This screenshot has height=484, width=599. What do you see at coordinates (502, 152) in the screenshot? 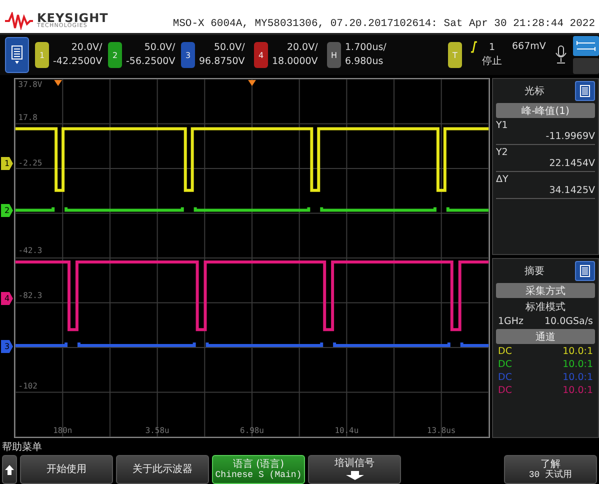
I see `cursor-label: Y2` at bounding box center [502, 152].